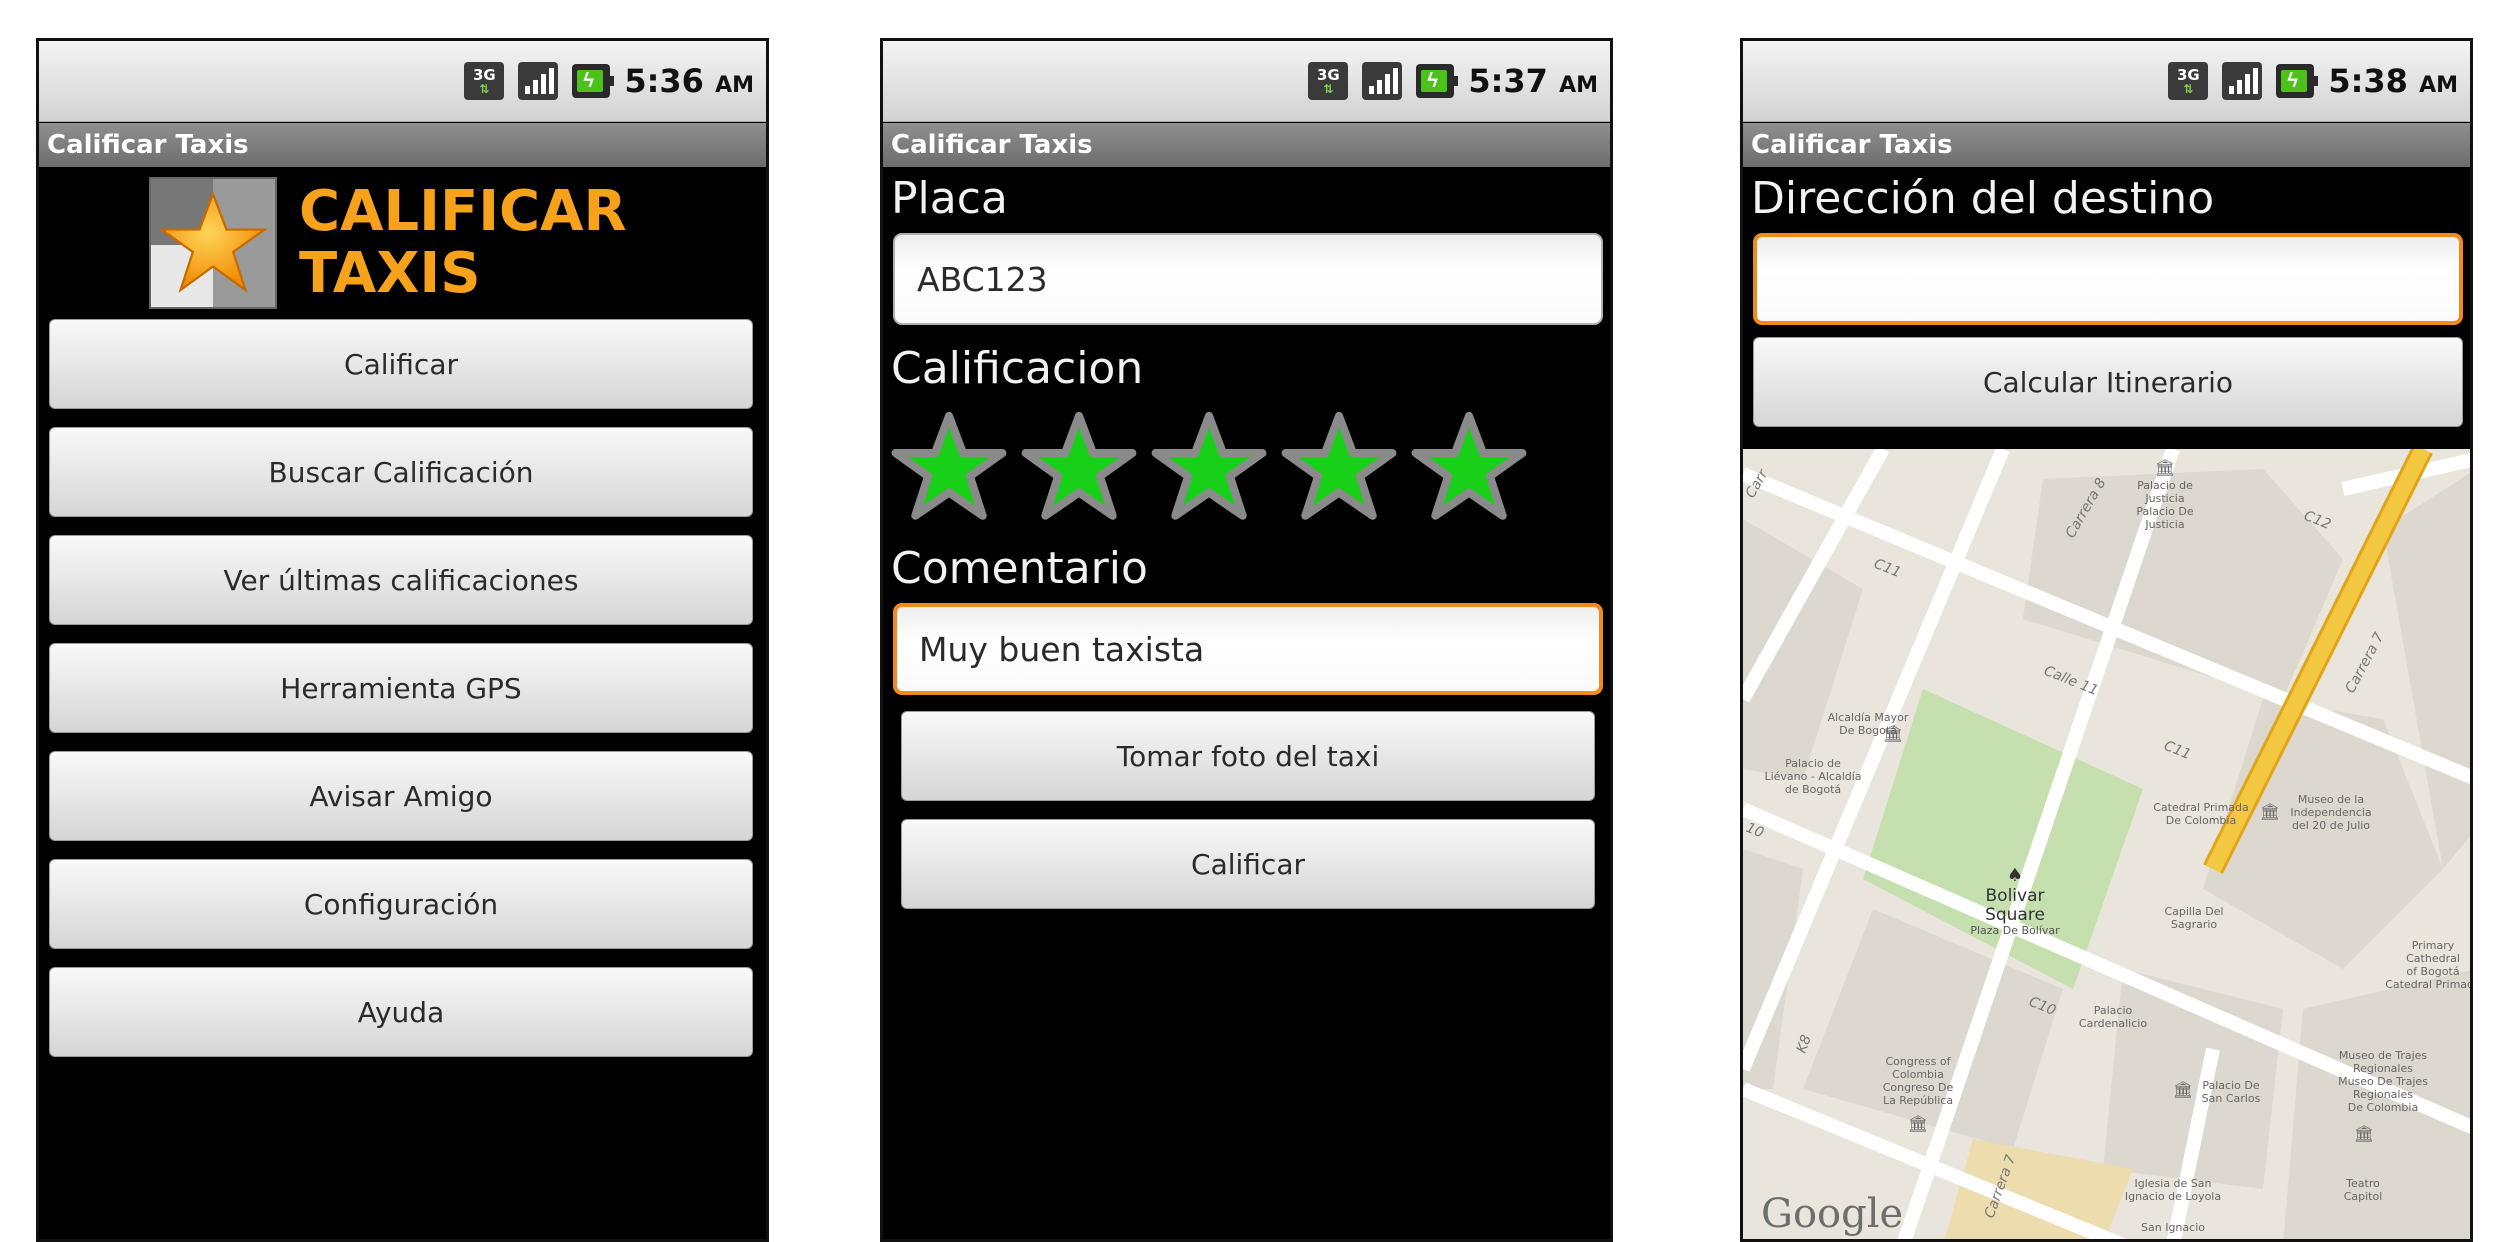 Image resolution: width=2509 pixels, height=1242 pixels. I want to click on map-label: Ignacio de Loyola, so click(2173, 1196).